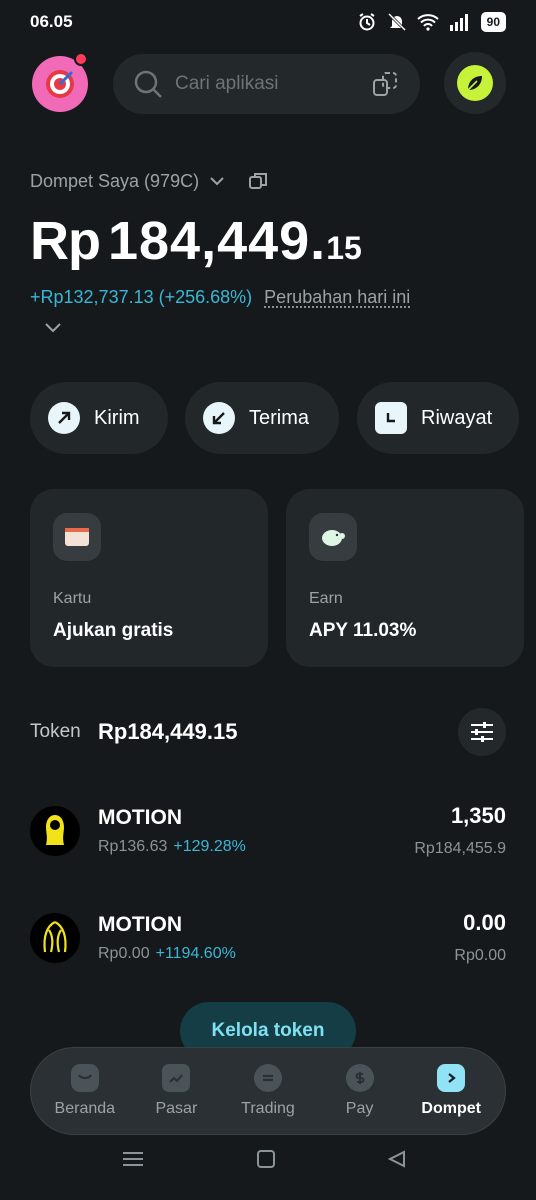 Image resolution: width=536 pixels, height=1200 pixels. What do you see at coordinates (217, 241) in the screenshot?
I see `balance-integer: 184,449.` at bounding box center [217, 241].